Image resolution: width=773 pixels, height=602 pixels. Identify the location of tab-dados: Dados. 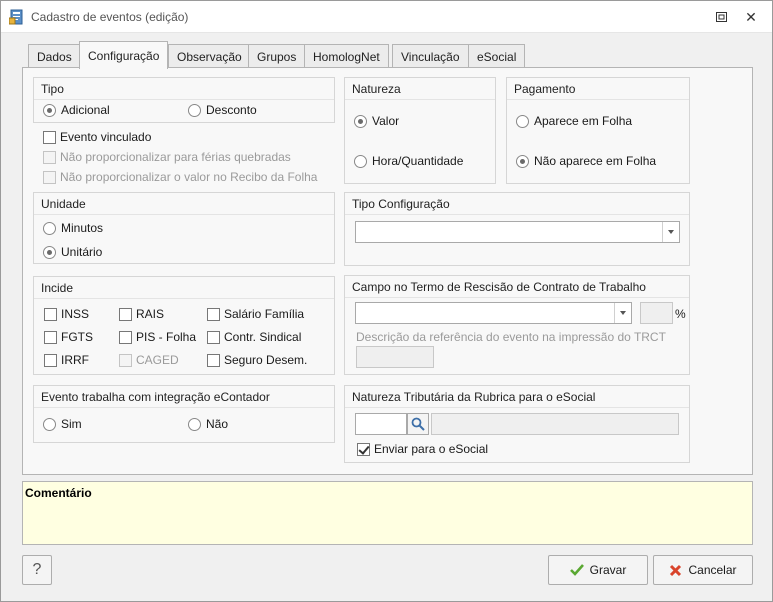
(54, 56).